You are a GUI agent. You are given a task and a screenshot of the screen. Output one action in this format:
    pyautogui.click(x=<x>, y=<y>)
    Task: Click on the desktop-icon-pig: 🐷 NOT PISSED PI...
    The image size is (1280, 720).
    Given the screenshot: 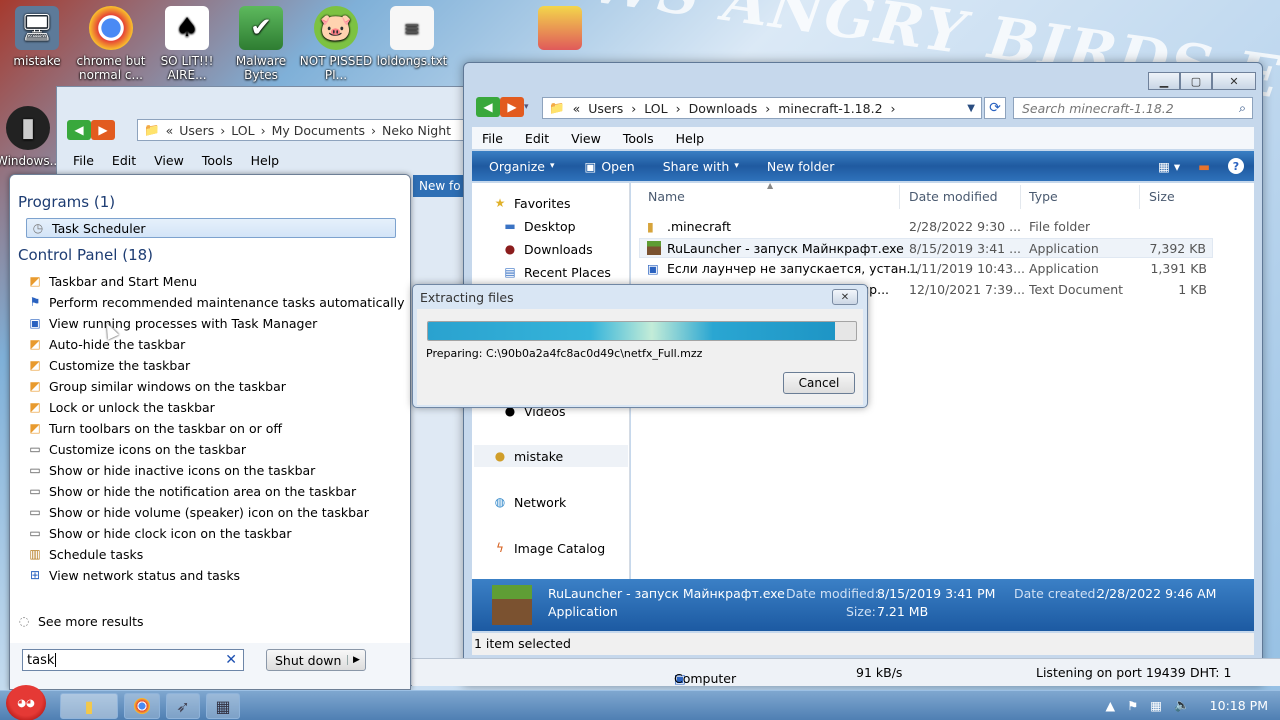 What is the action you would take?
    pyautogui.click(x=336, y=44)
    